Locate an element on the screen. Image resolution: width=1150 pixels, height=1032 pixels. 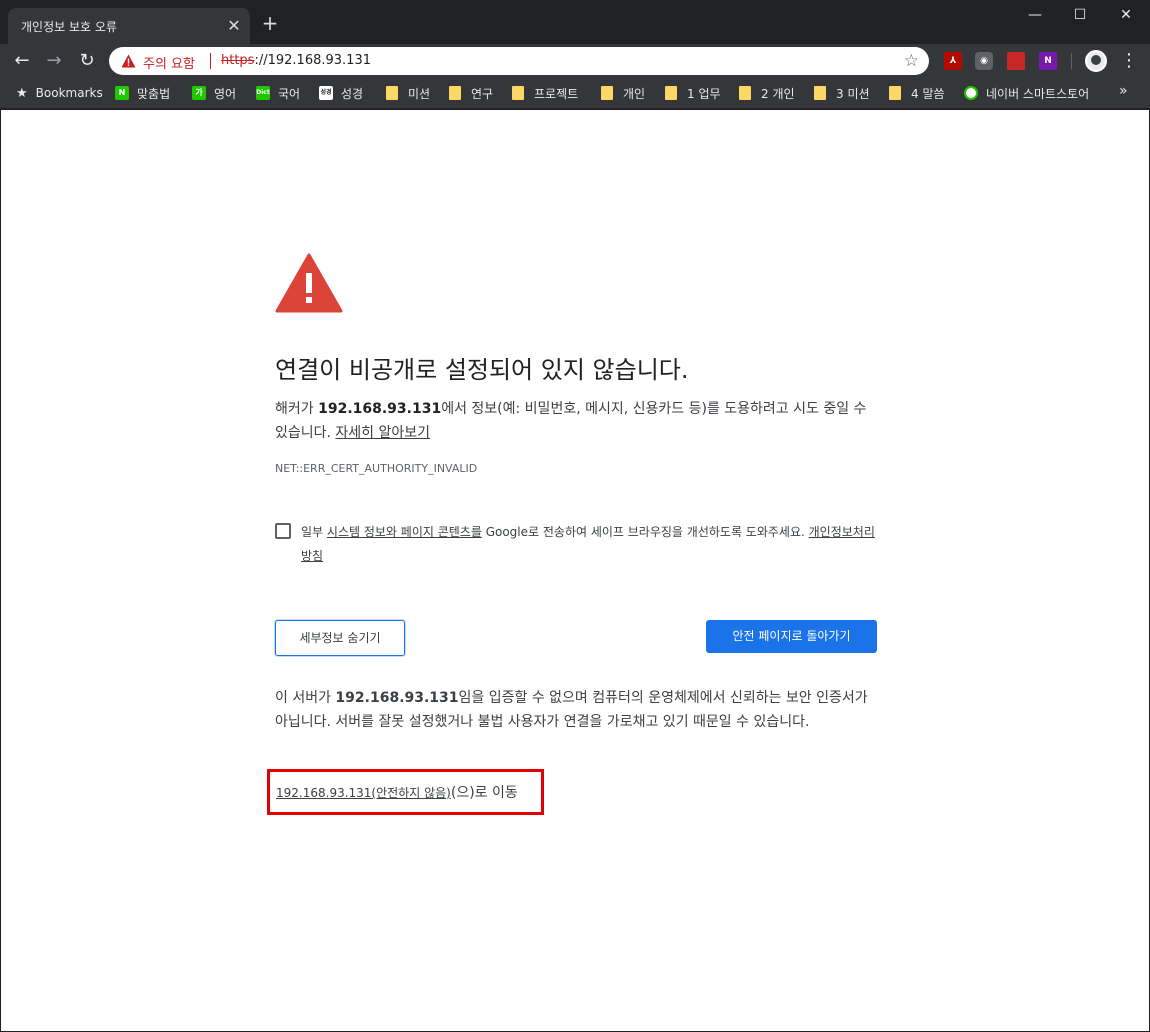
optin-text-part: Google로 전송하여 세이프 브라우징을 개선하도록 도와주세요. is located at coordinates (645, 532).